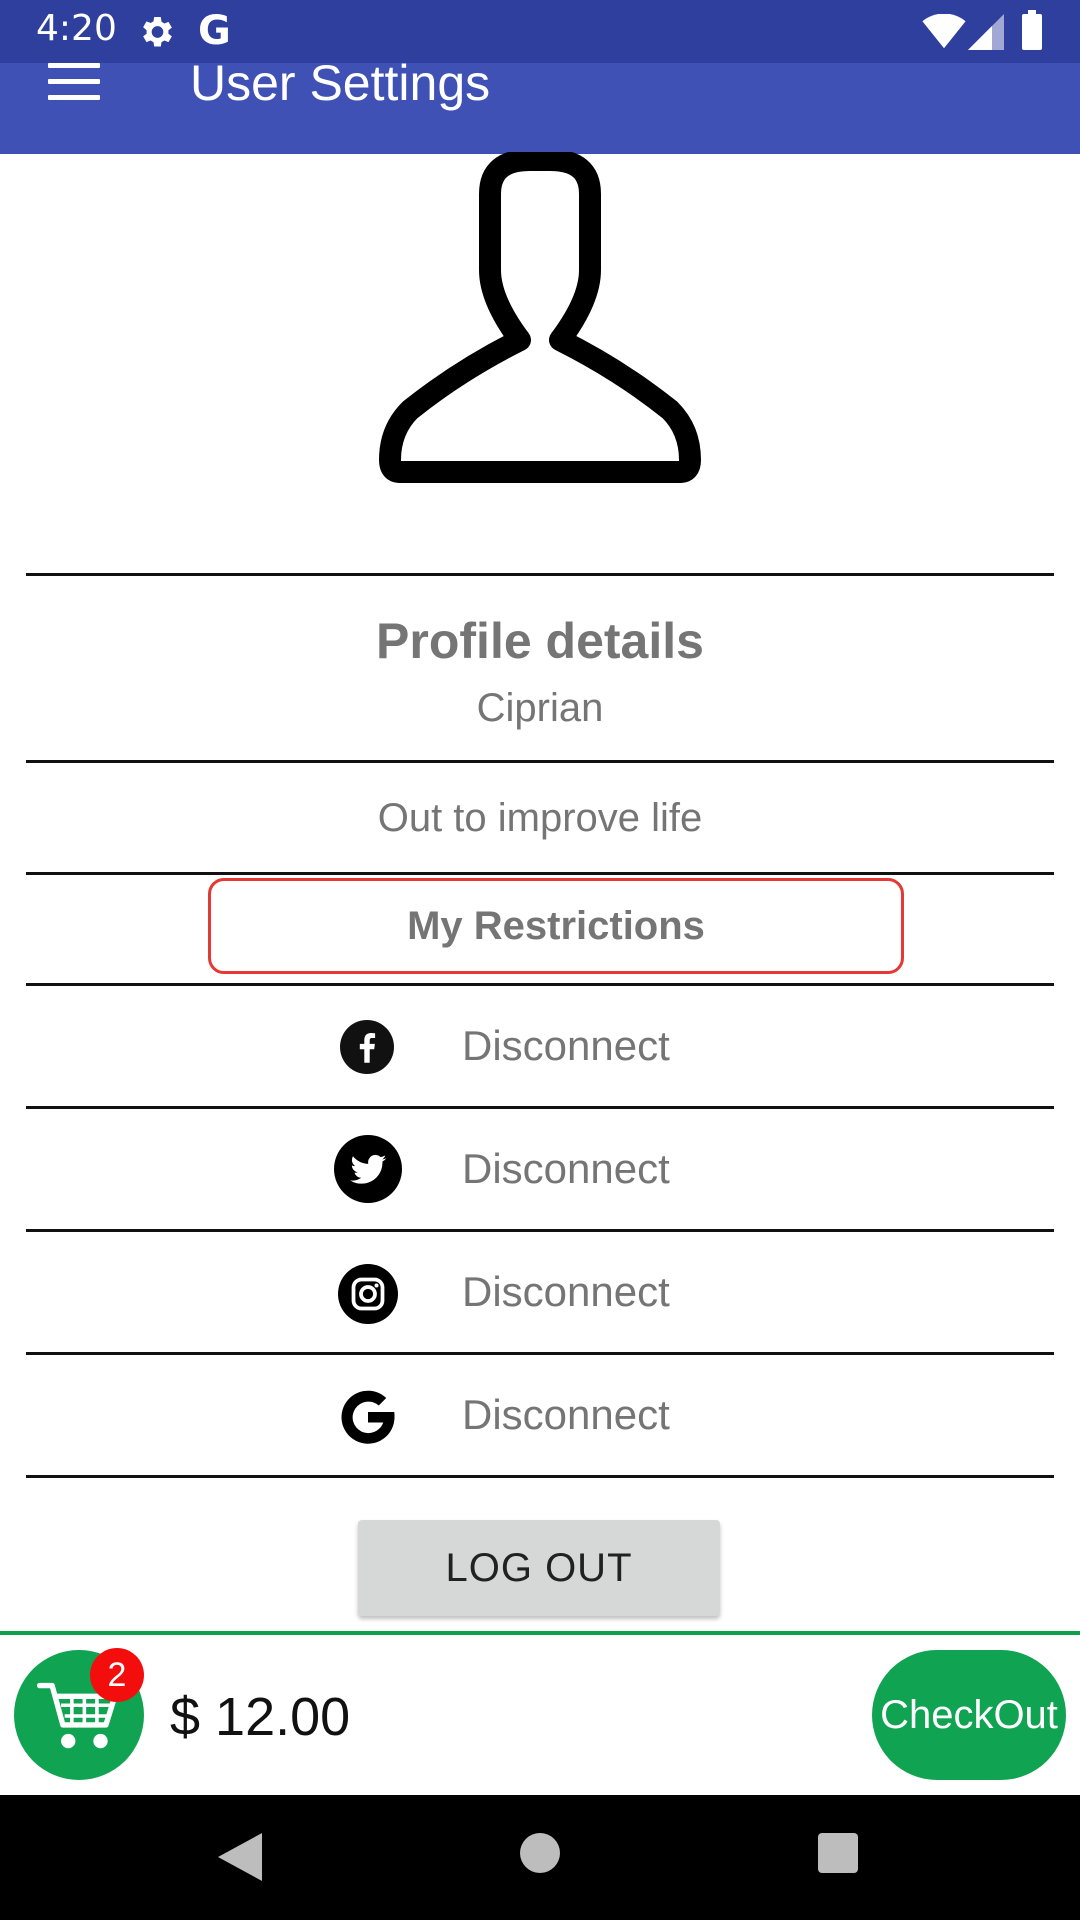 The width and height of the screenshot is (1080, 1920). I want to click on profile-name: Ciprian, so click(540, 708).